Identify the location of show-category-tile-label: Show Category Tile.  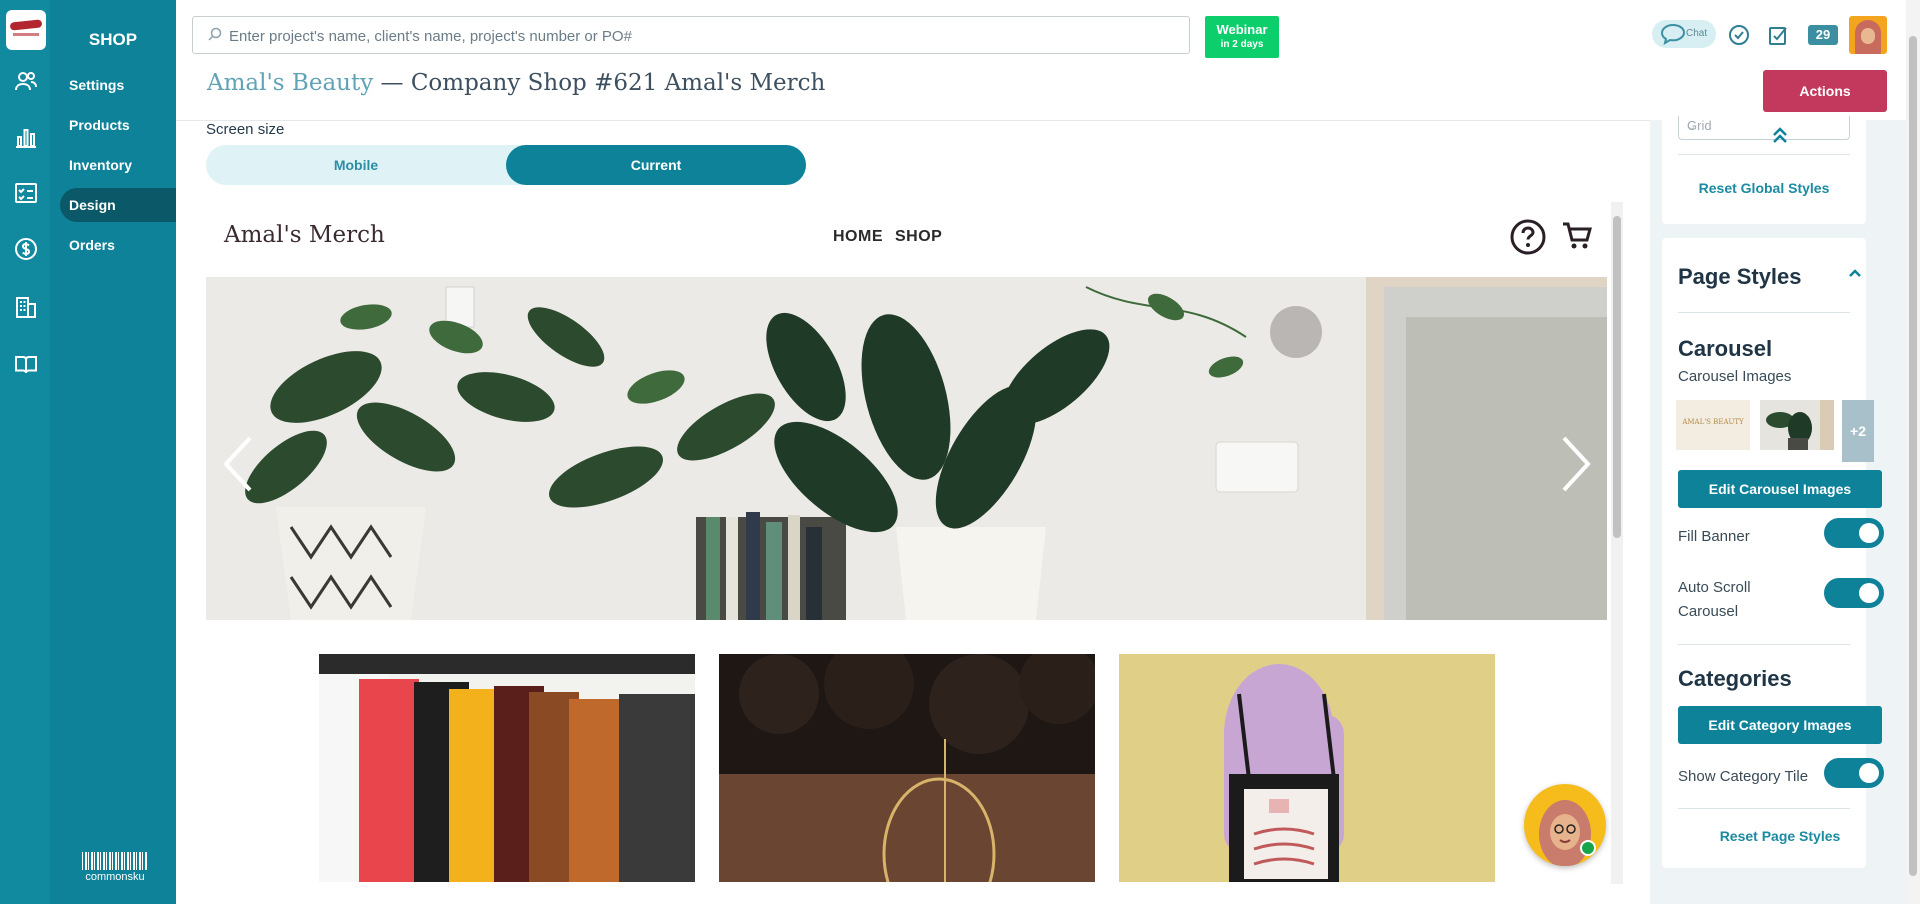
(1743, 776).